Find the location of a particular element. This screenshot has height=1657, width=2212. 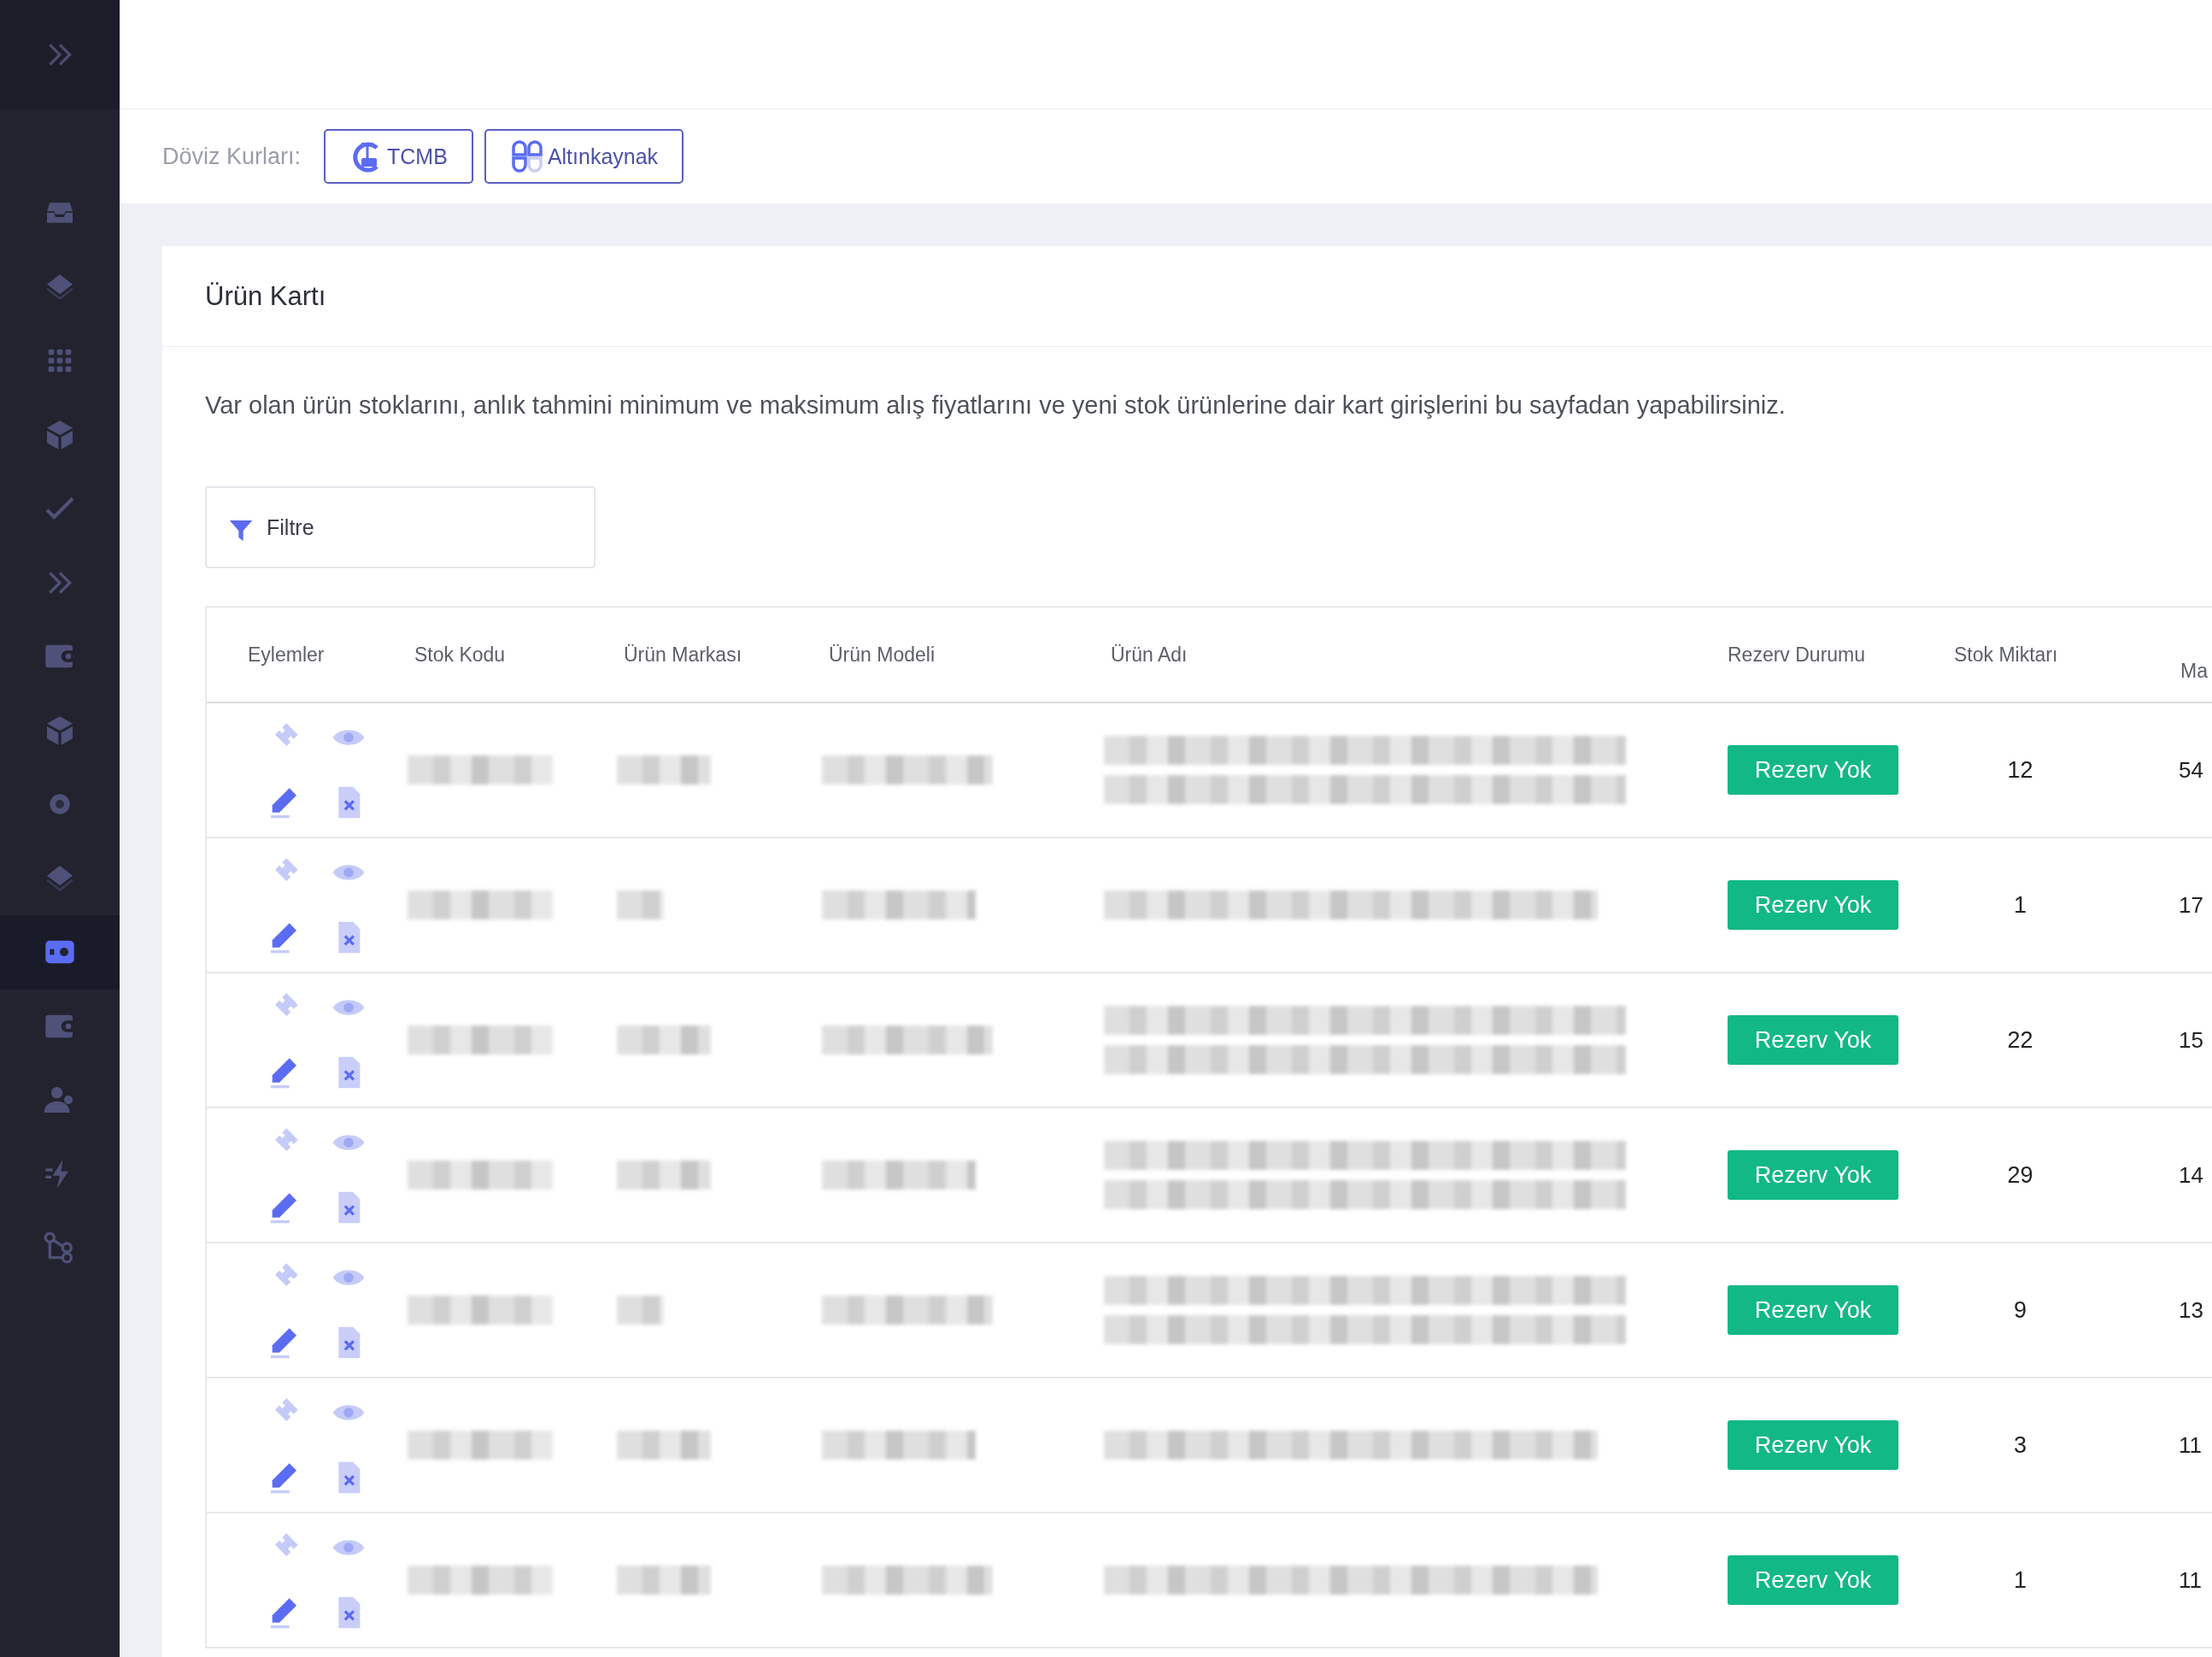

stock-quantity: 22 is located at coordinates (2020, 1040).